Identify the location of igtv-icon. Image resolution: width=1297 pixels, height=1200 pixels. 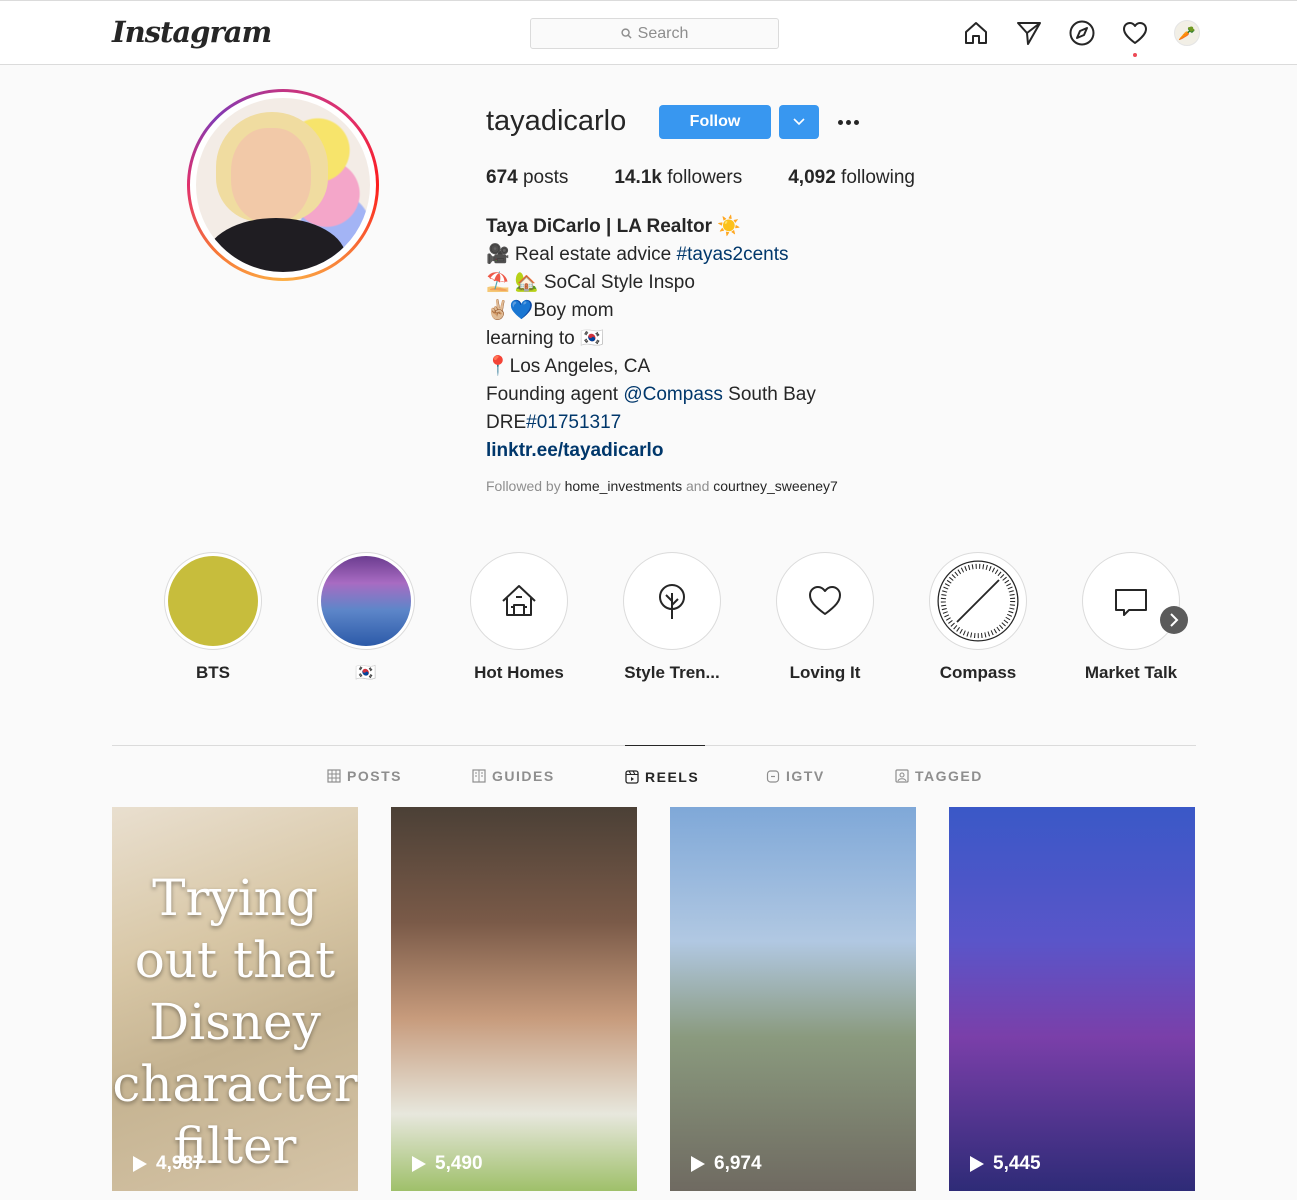
(773, 776).